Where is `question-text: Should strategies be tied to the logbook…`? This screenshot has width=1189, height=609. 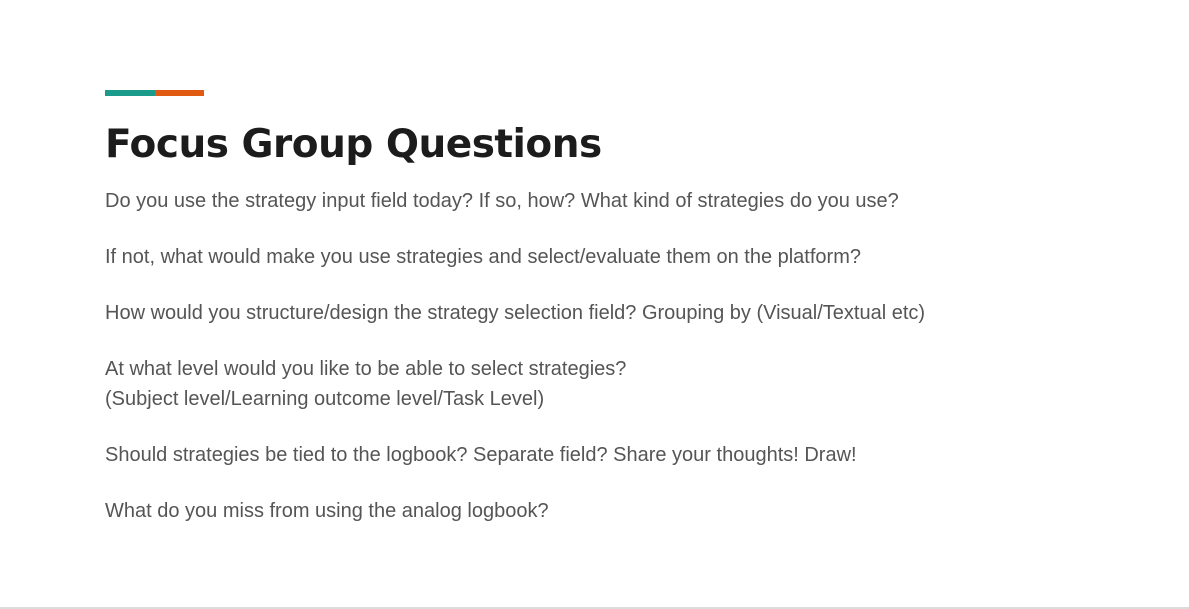 question-text: Should strategies be tied to the logbook… is located at coordinates (481, 455).